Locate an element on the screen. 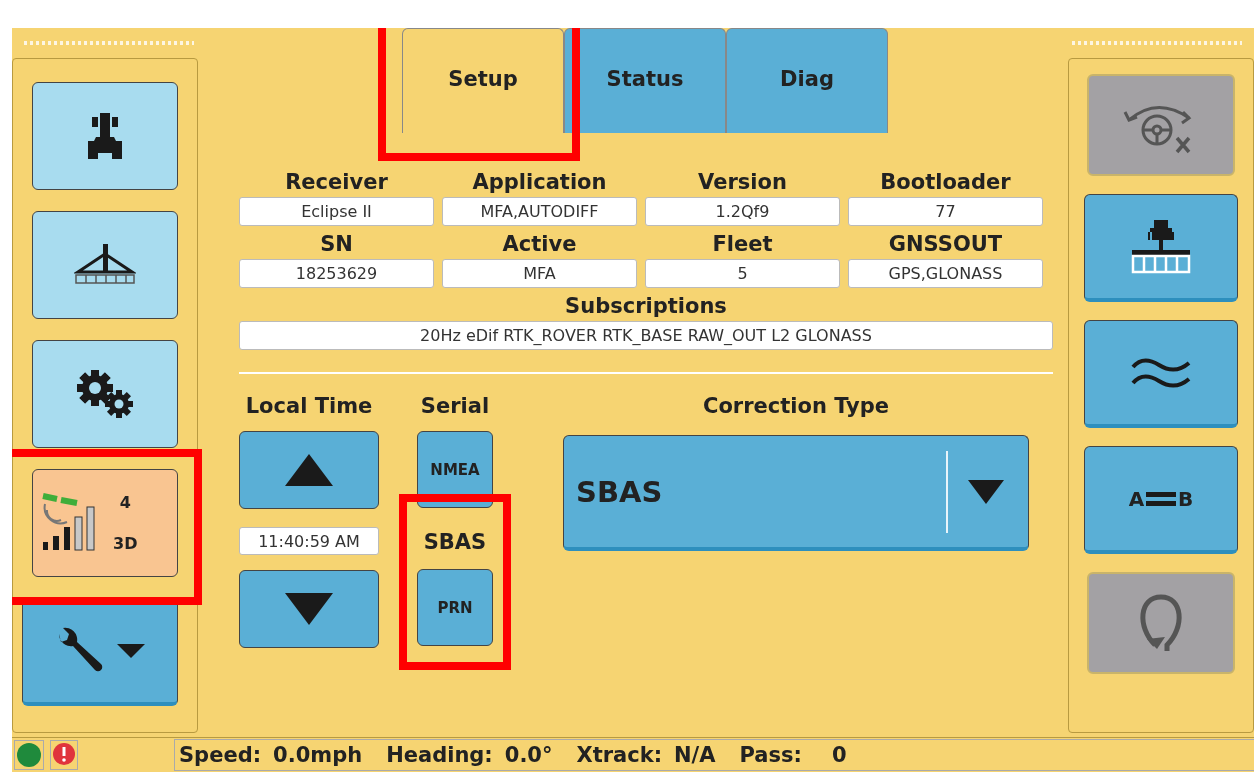  status-value: 0.0mph is located at coordinates (318, 755).